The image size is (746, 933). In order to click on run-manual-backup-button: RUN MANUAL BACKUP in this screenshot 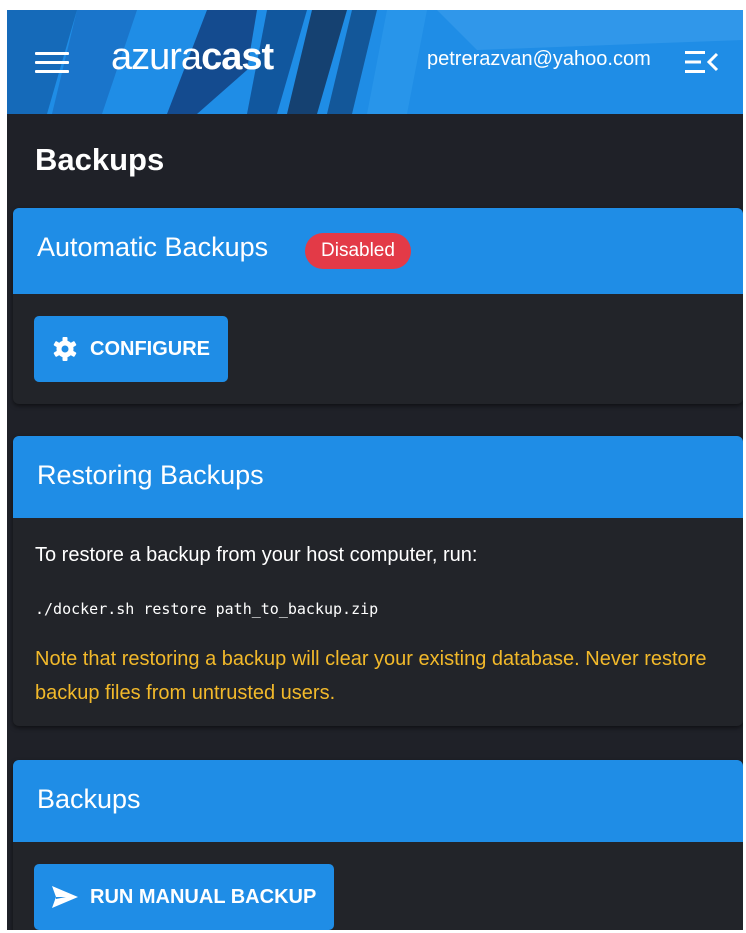, I will do `click(184, 897)`.